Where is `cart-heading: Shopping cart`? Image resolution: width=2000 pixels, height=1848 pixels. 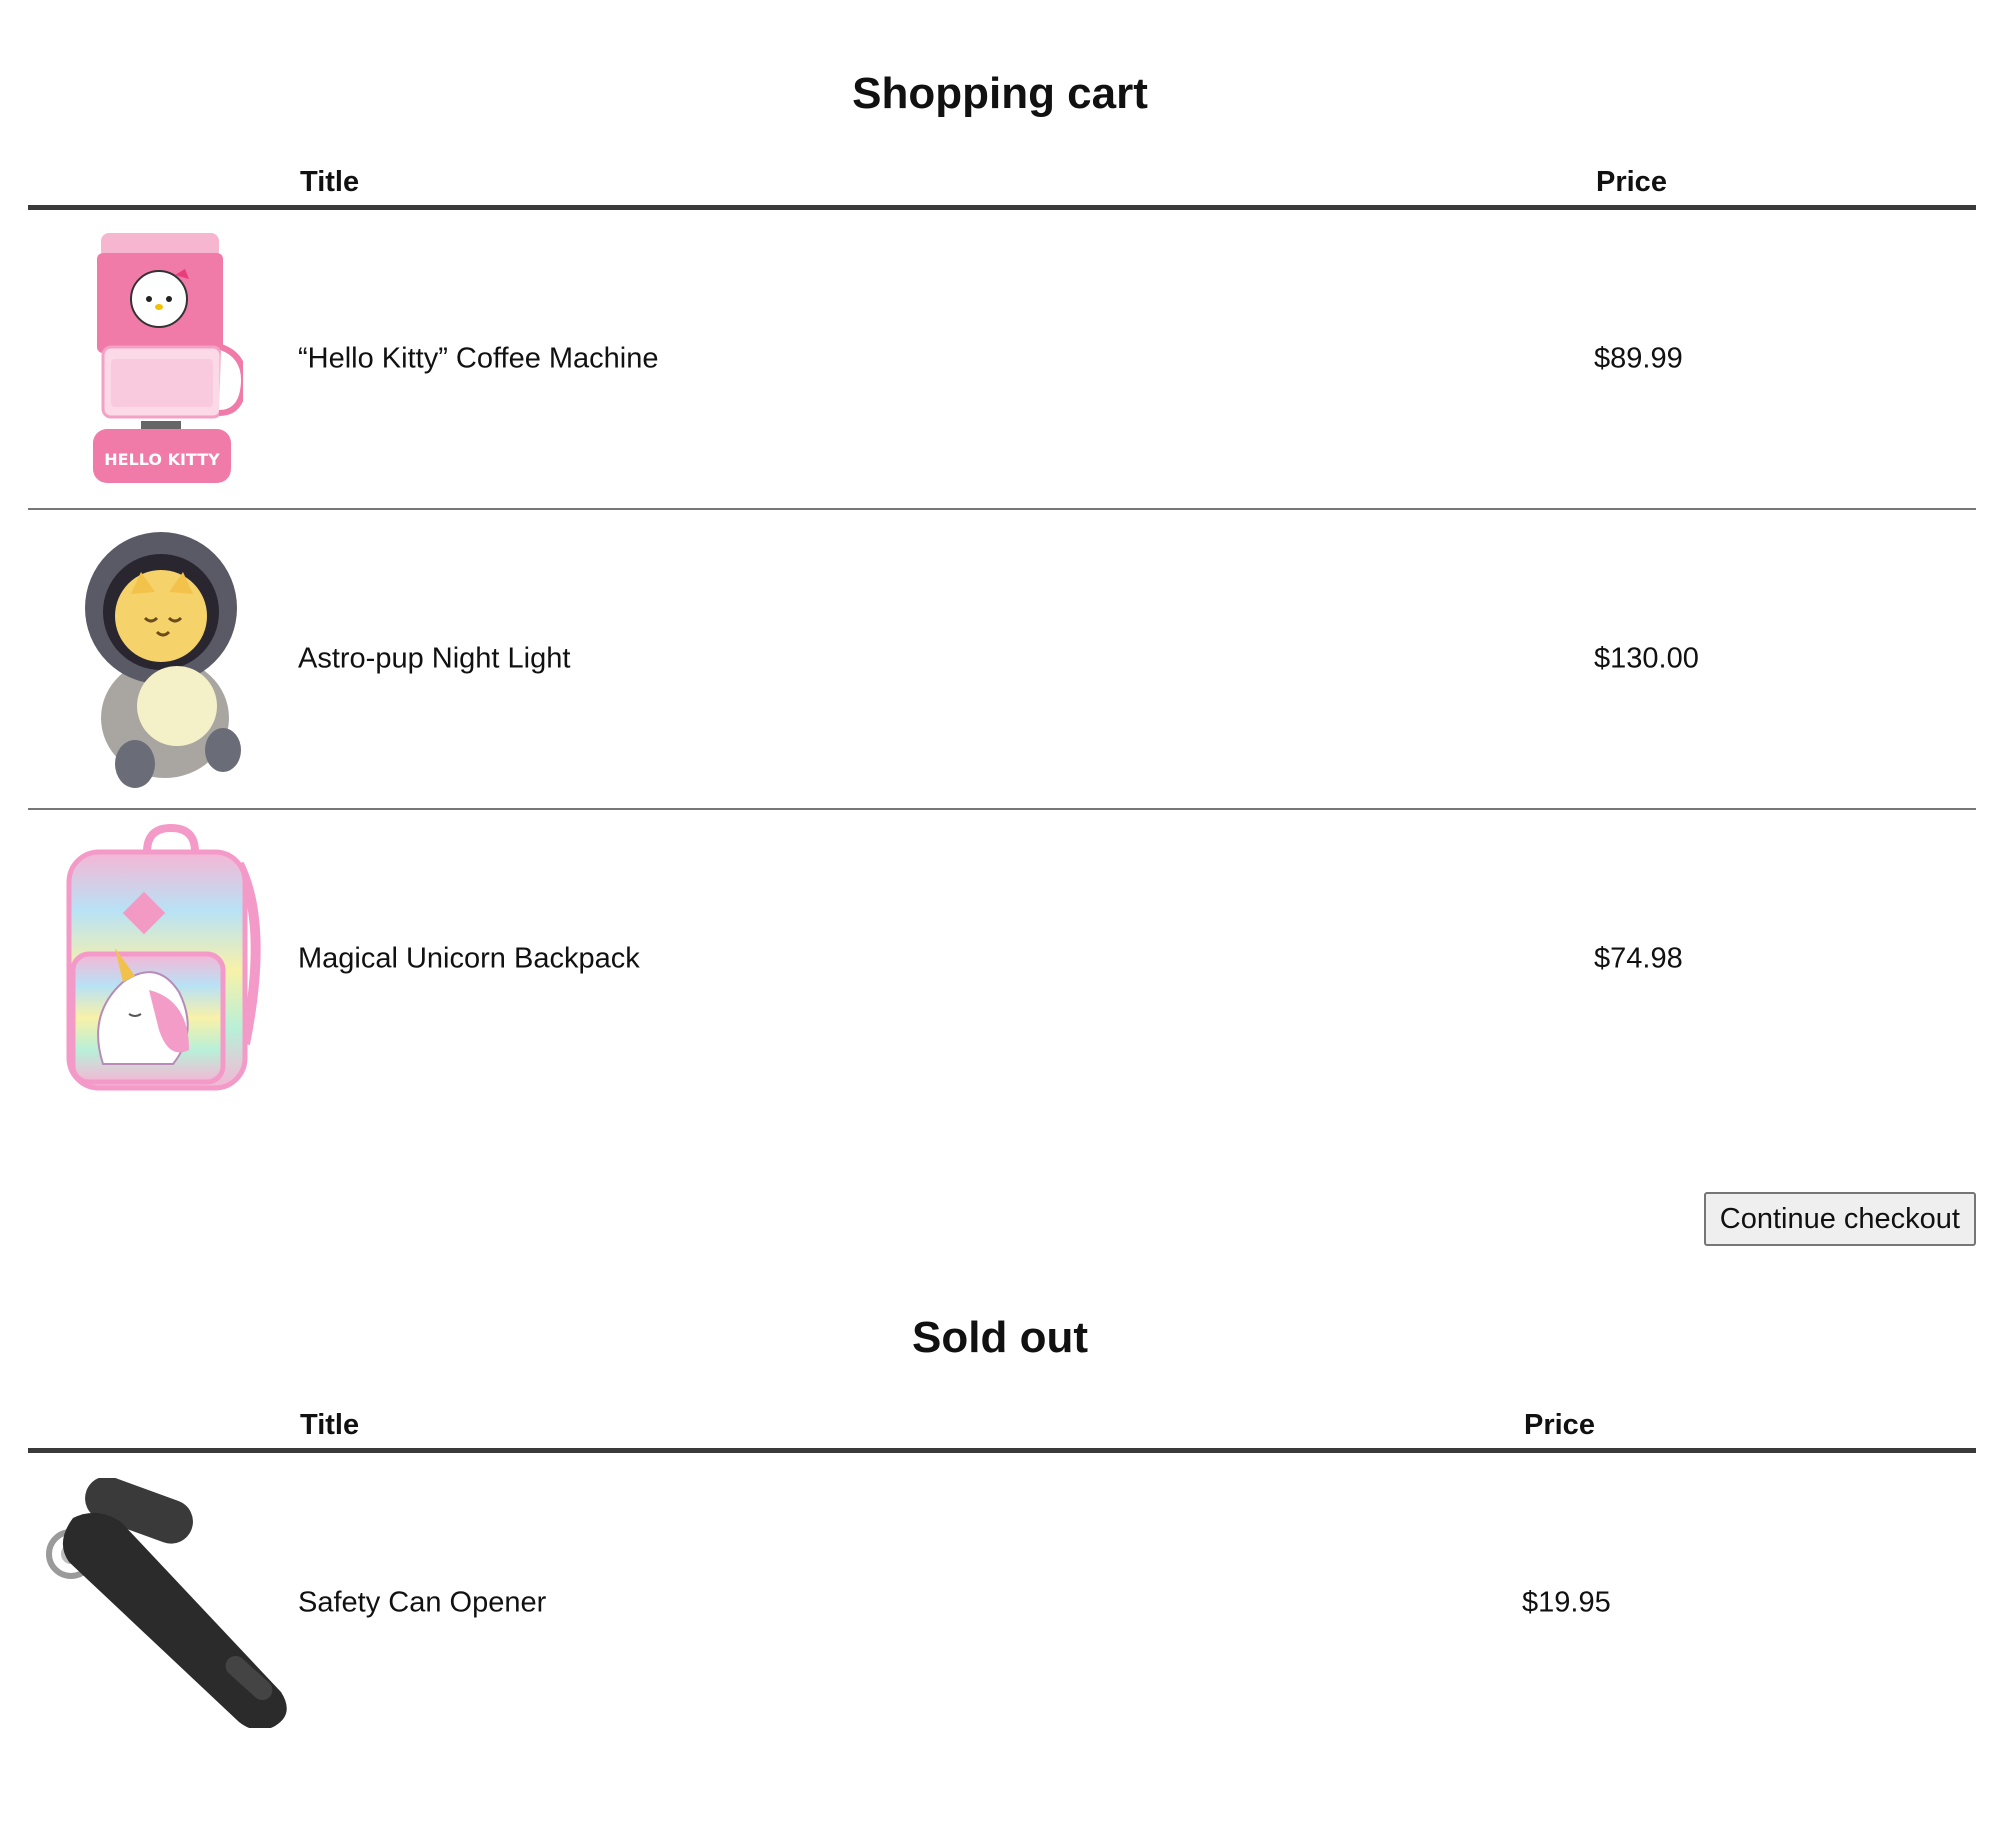
cart-heading: Shopping cart is located at coordinates (1000, 93).